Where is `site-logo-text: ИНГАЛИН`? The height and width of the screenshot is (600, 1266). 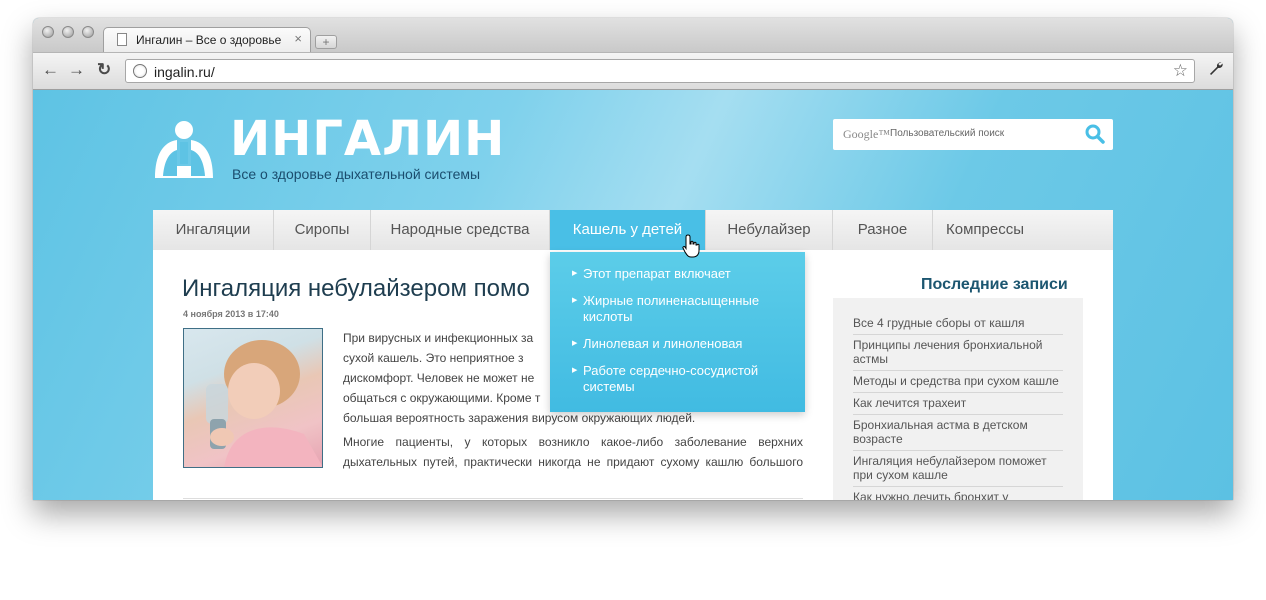
site-logo-text: ИНГАЛИН is located at coordinates (367, 139).